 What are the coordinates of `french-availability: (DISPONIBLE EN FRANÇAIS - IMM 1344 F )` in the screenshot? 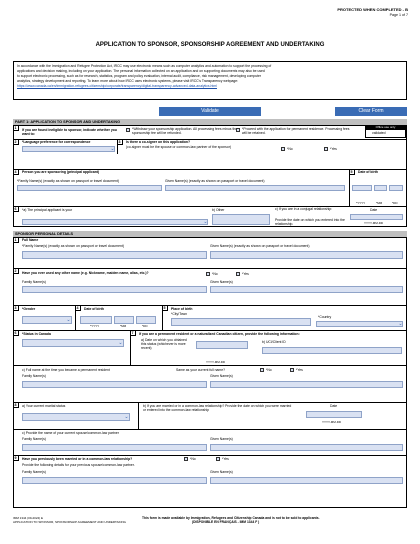 It's located at (226, 522).